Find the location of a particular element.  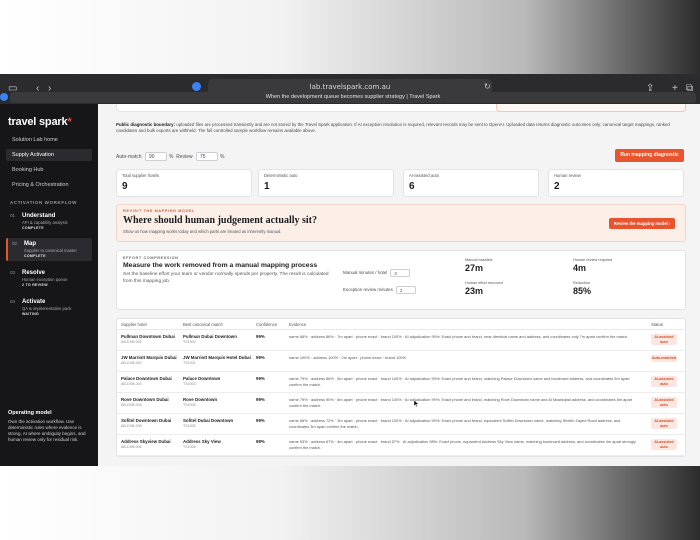

threshold-controls: Auto-match 90% Review 75% is located at coordinates (170, 156).